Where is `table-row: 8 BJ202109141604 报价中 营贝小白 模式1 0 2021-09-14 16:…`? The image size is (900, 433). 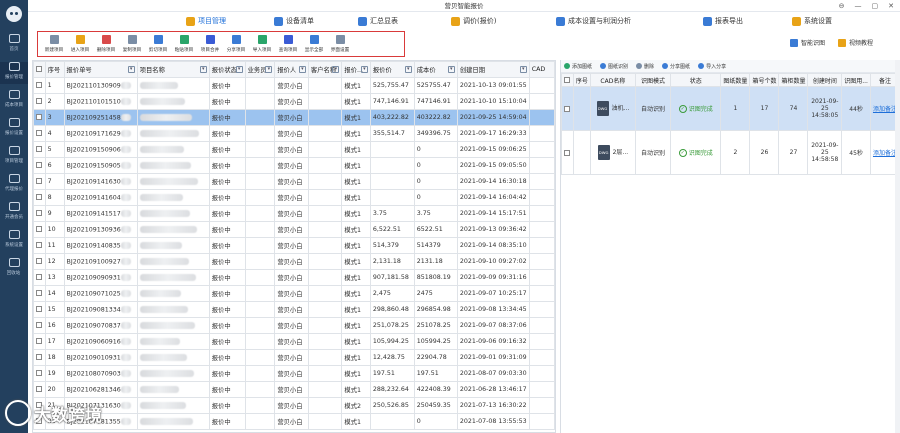 table-row: 8 BJ202109141604 报价中 营贝小白 模式1 0 2021-09-14 16:… is located at coordinates (294, 197).